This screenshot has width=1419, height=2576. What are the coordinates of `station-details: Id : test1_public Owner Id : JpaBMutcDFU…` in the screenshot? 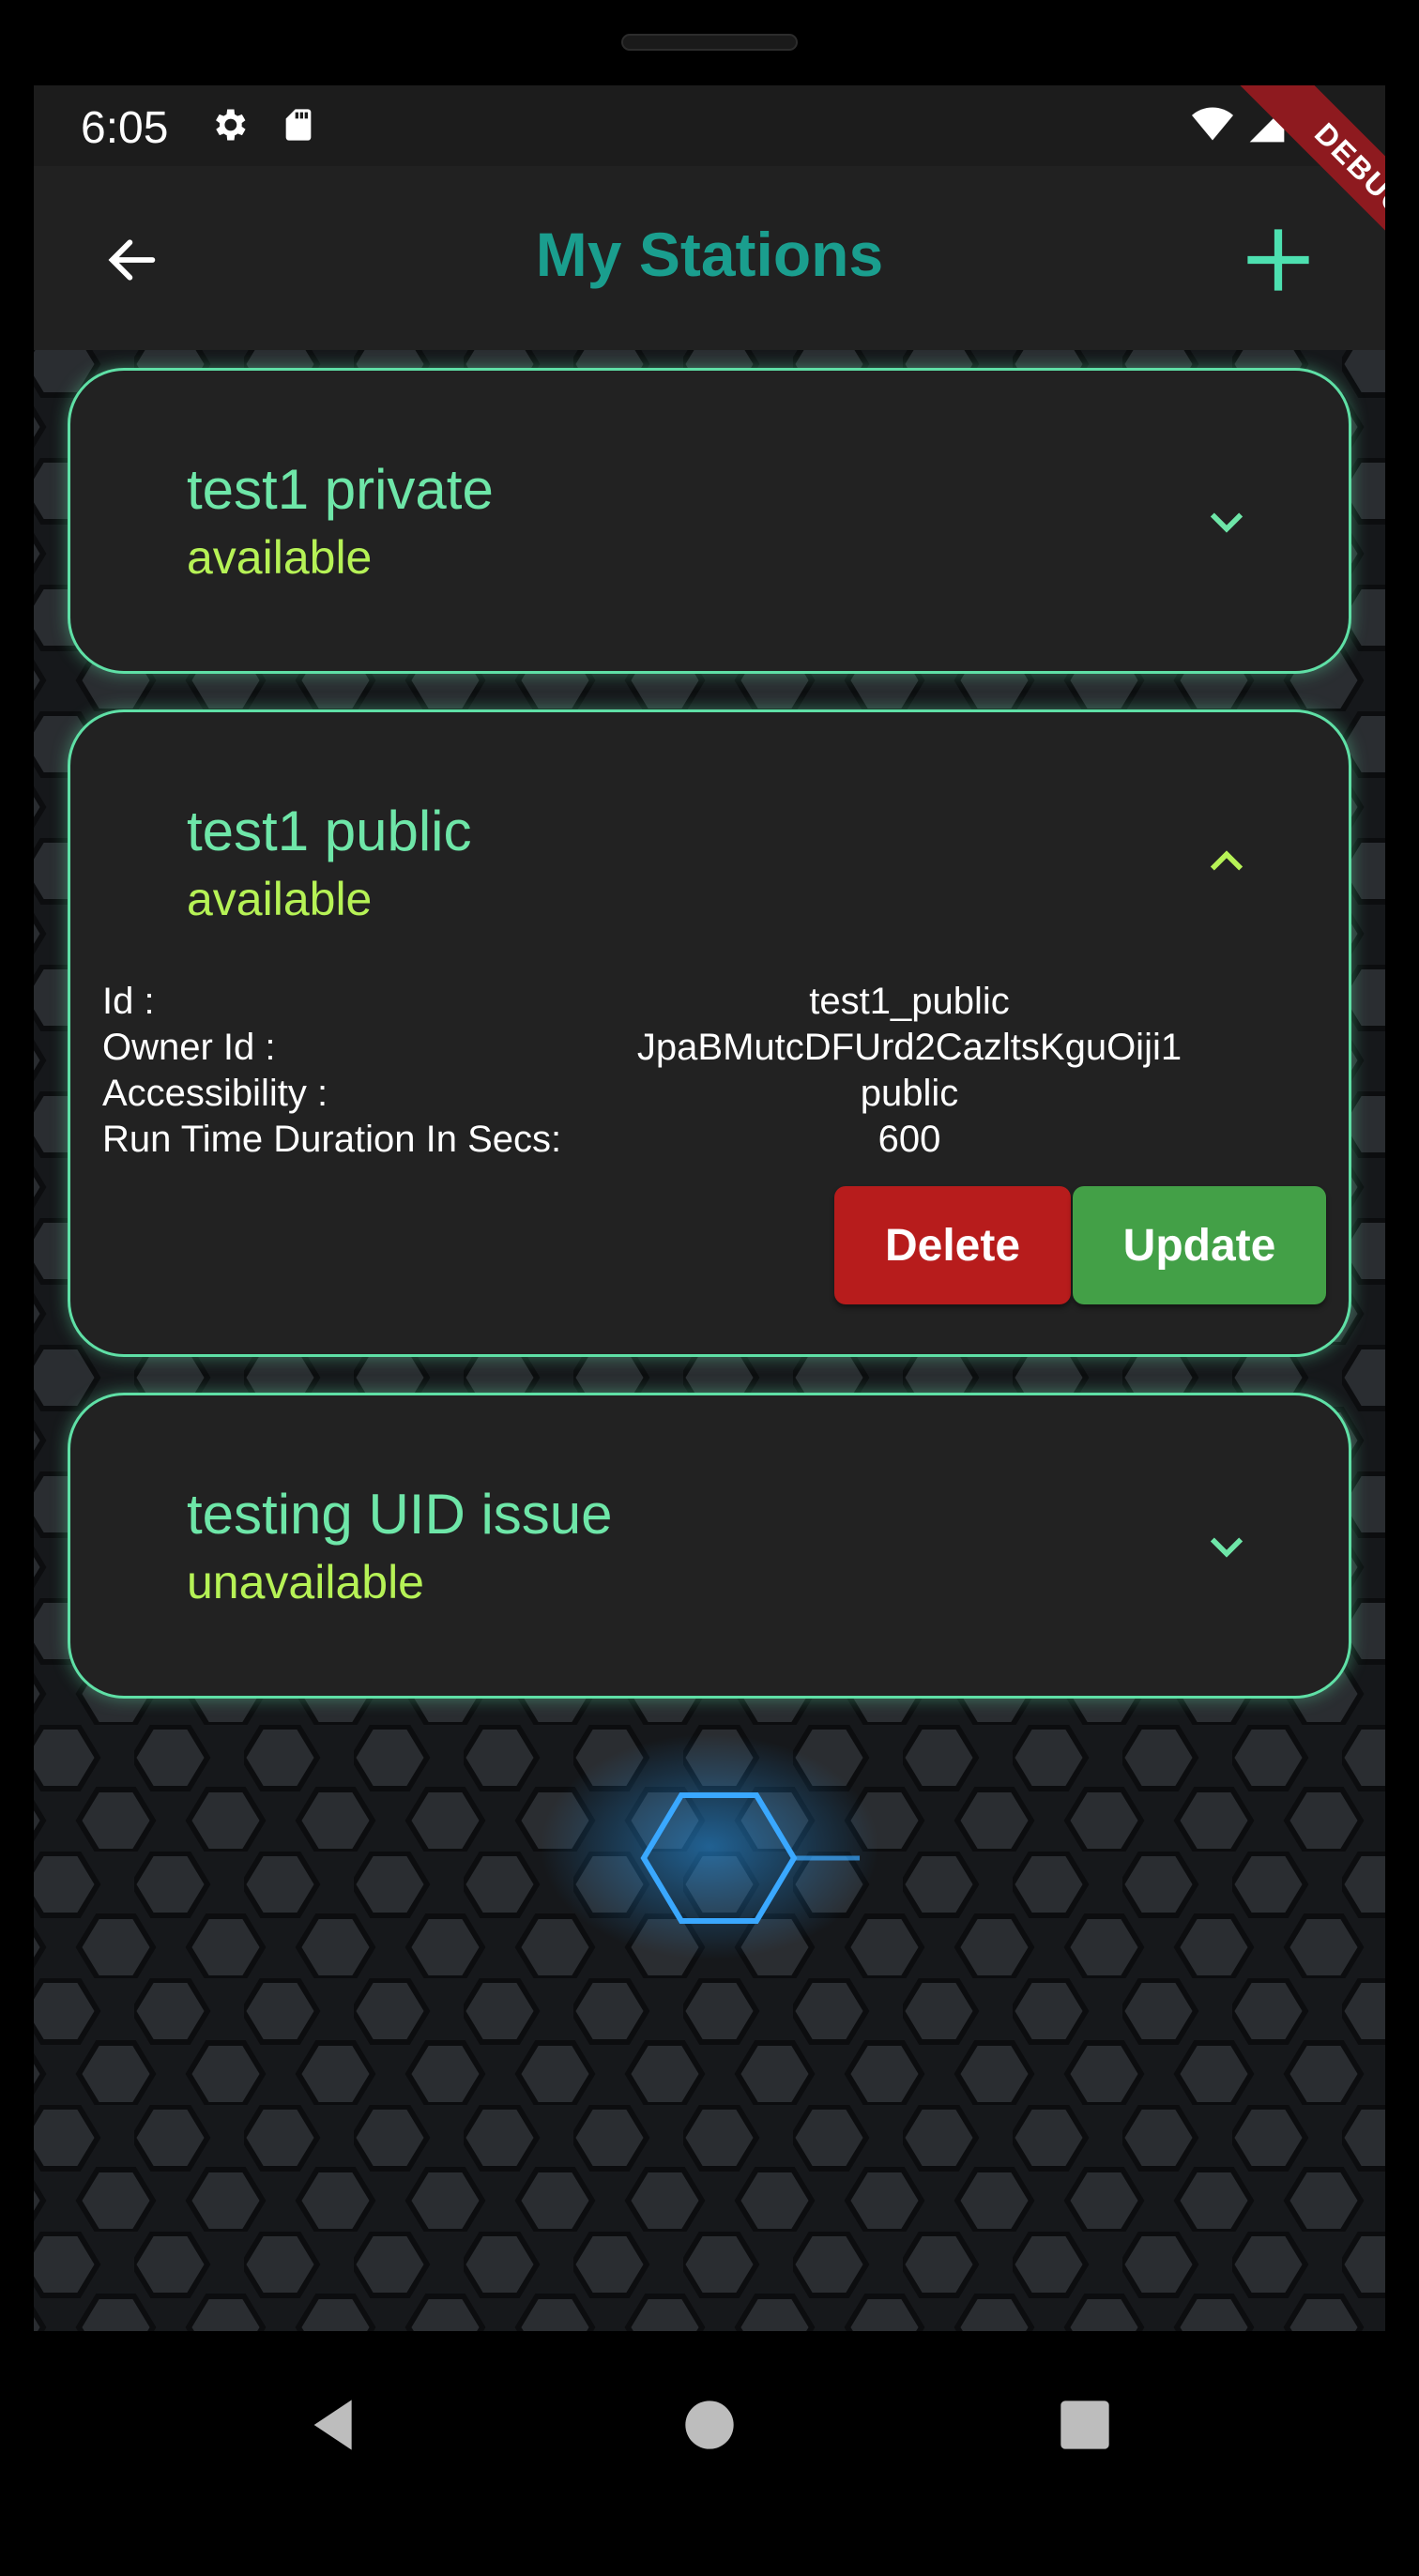 It's located at (709, 1073).